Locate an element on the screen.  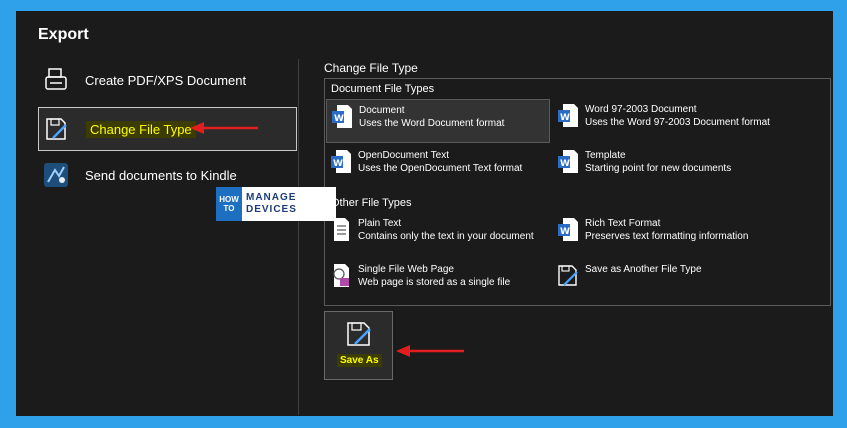
filetype-name: OpenDocument Text is located at coordinates (403, 155).